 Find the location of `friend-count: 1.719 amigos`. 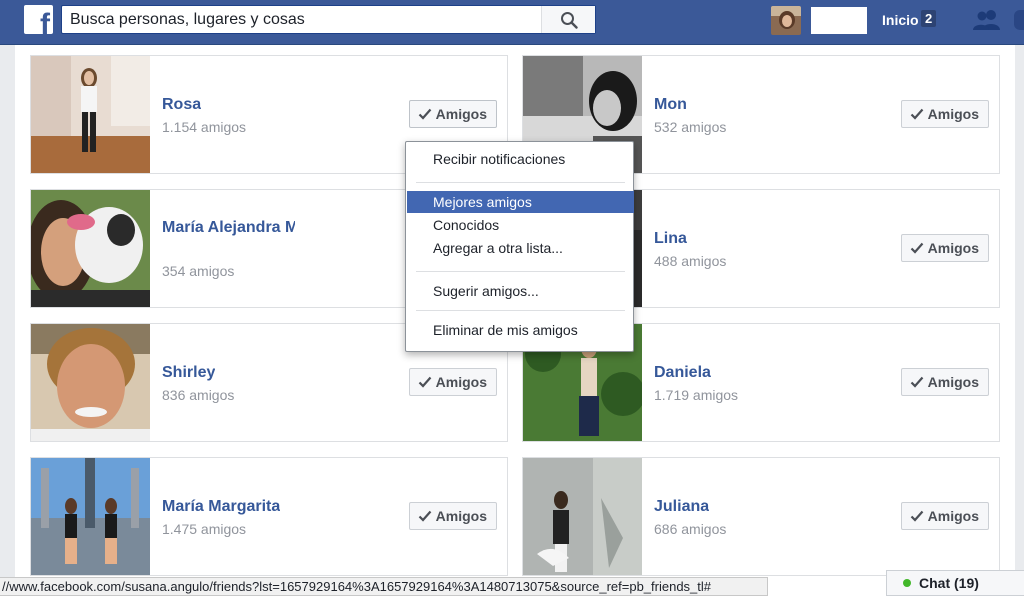

friend-count: 1.719 amigos is located at coordinates (696, 395).